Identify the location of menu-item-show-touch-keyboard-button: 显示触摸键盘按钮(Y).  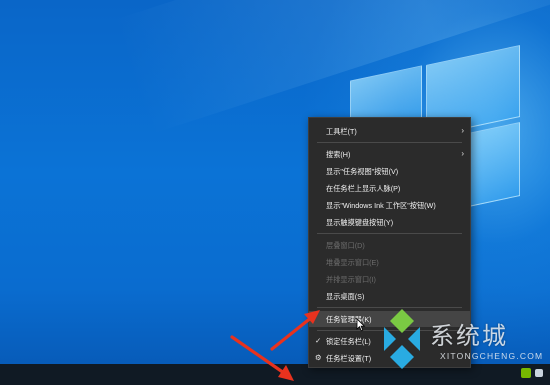
(389, 222).